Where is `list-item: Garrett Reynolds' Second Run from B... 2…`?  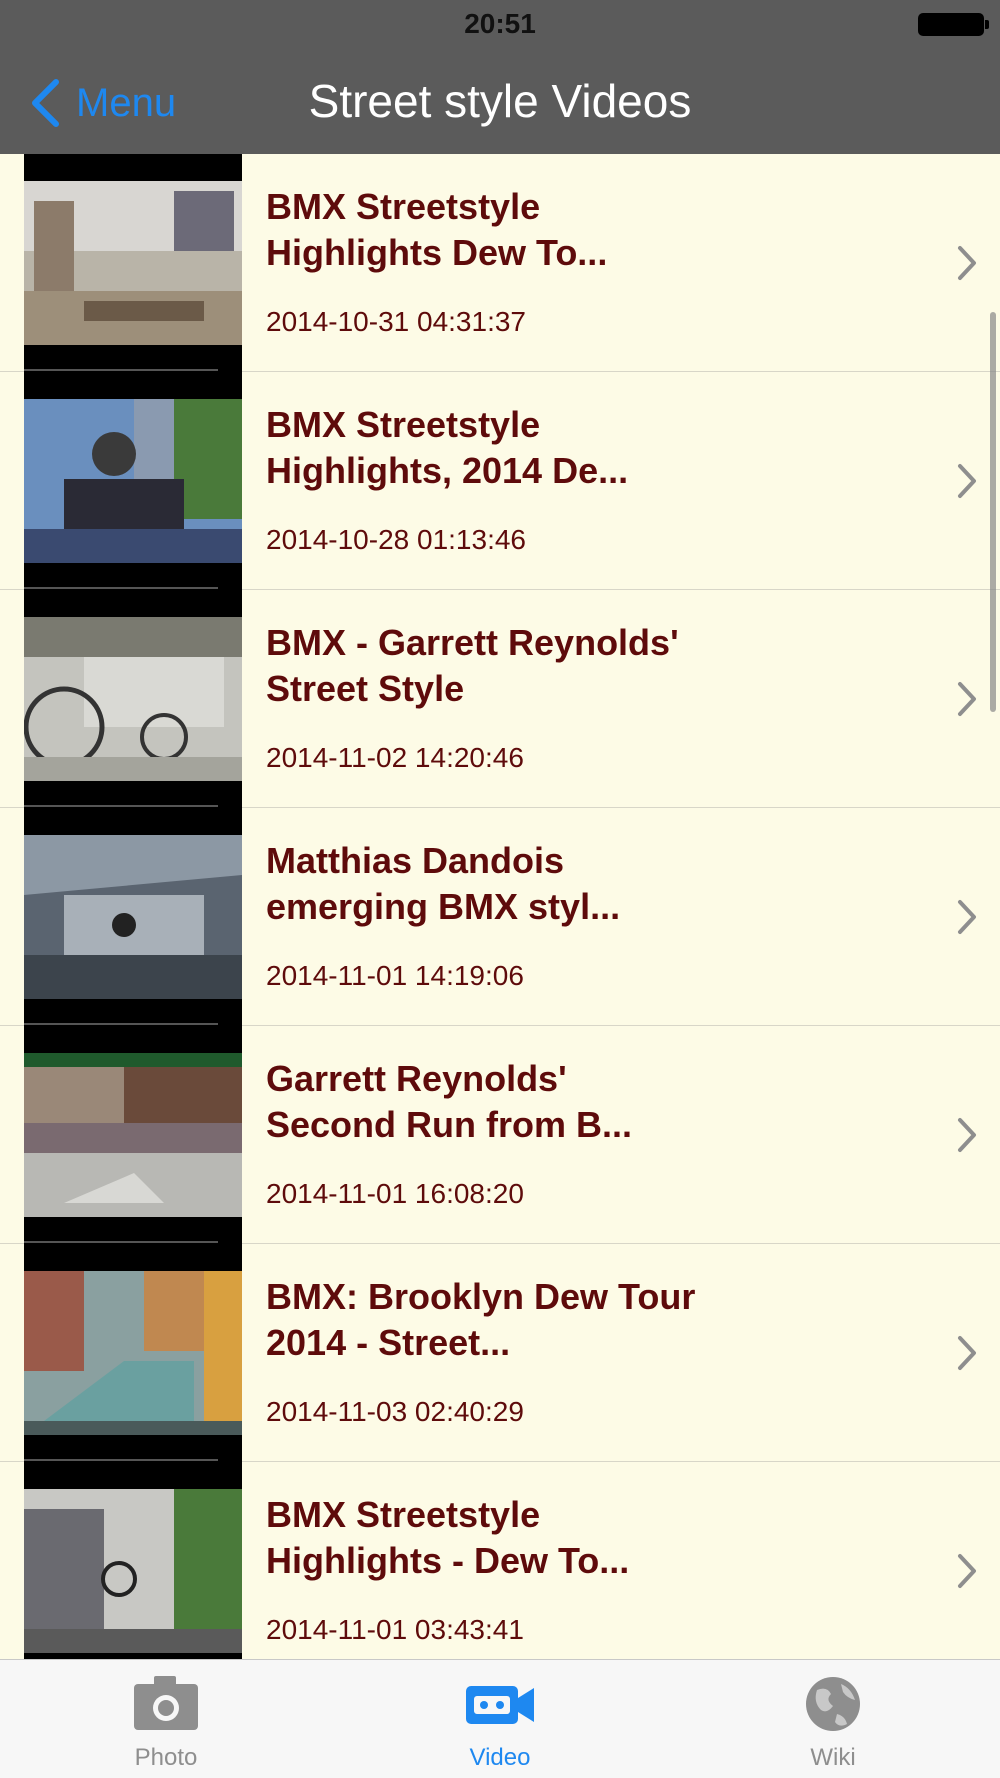 list-item: Garrett Reynolds' Second Run from B... 2… is located at coordinates (500, 1135).